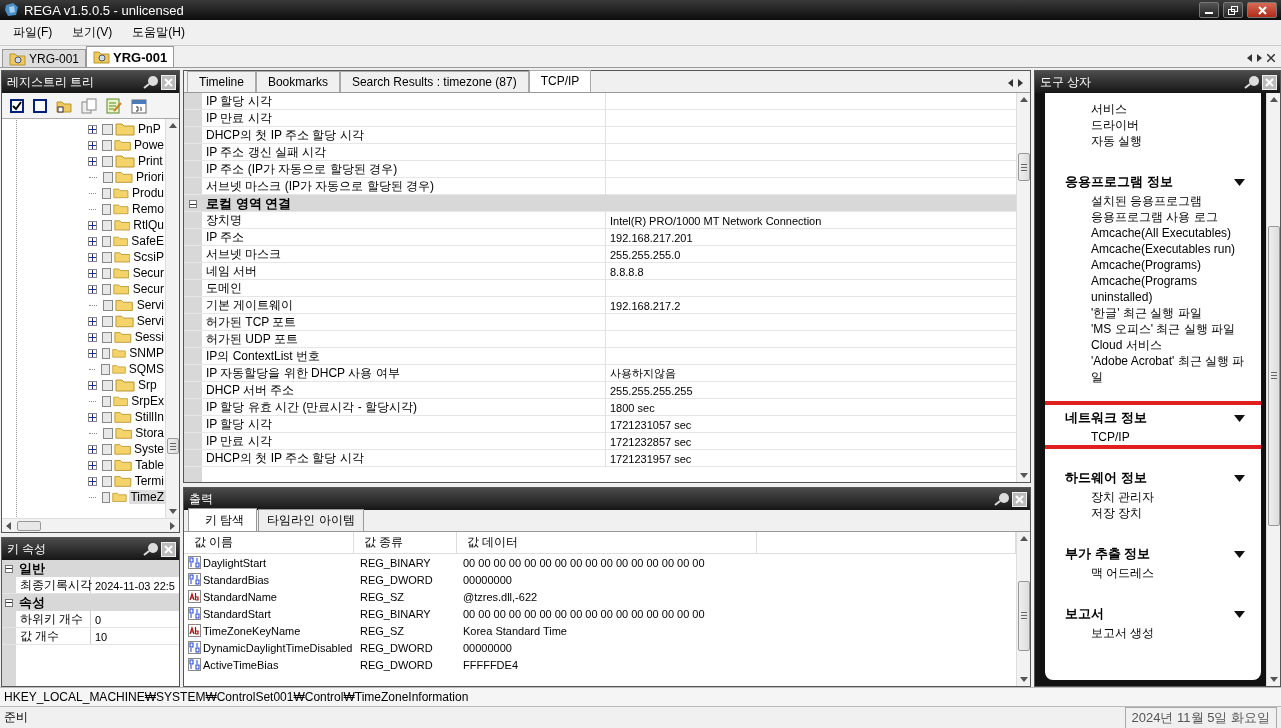 The image size is (1281, 728). Describe the element at coordinates (8, 525) in the screenshot. I see `scroll-left-icon` at that location.